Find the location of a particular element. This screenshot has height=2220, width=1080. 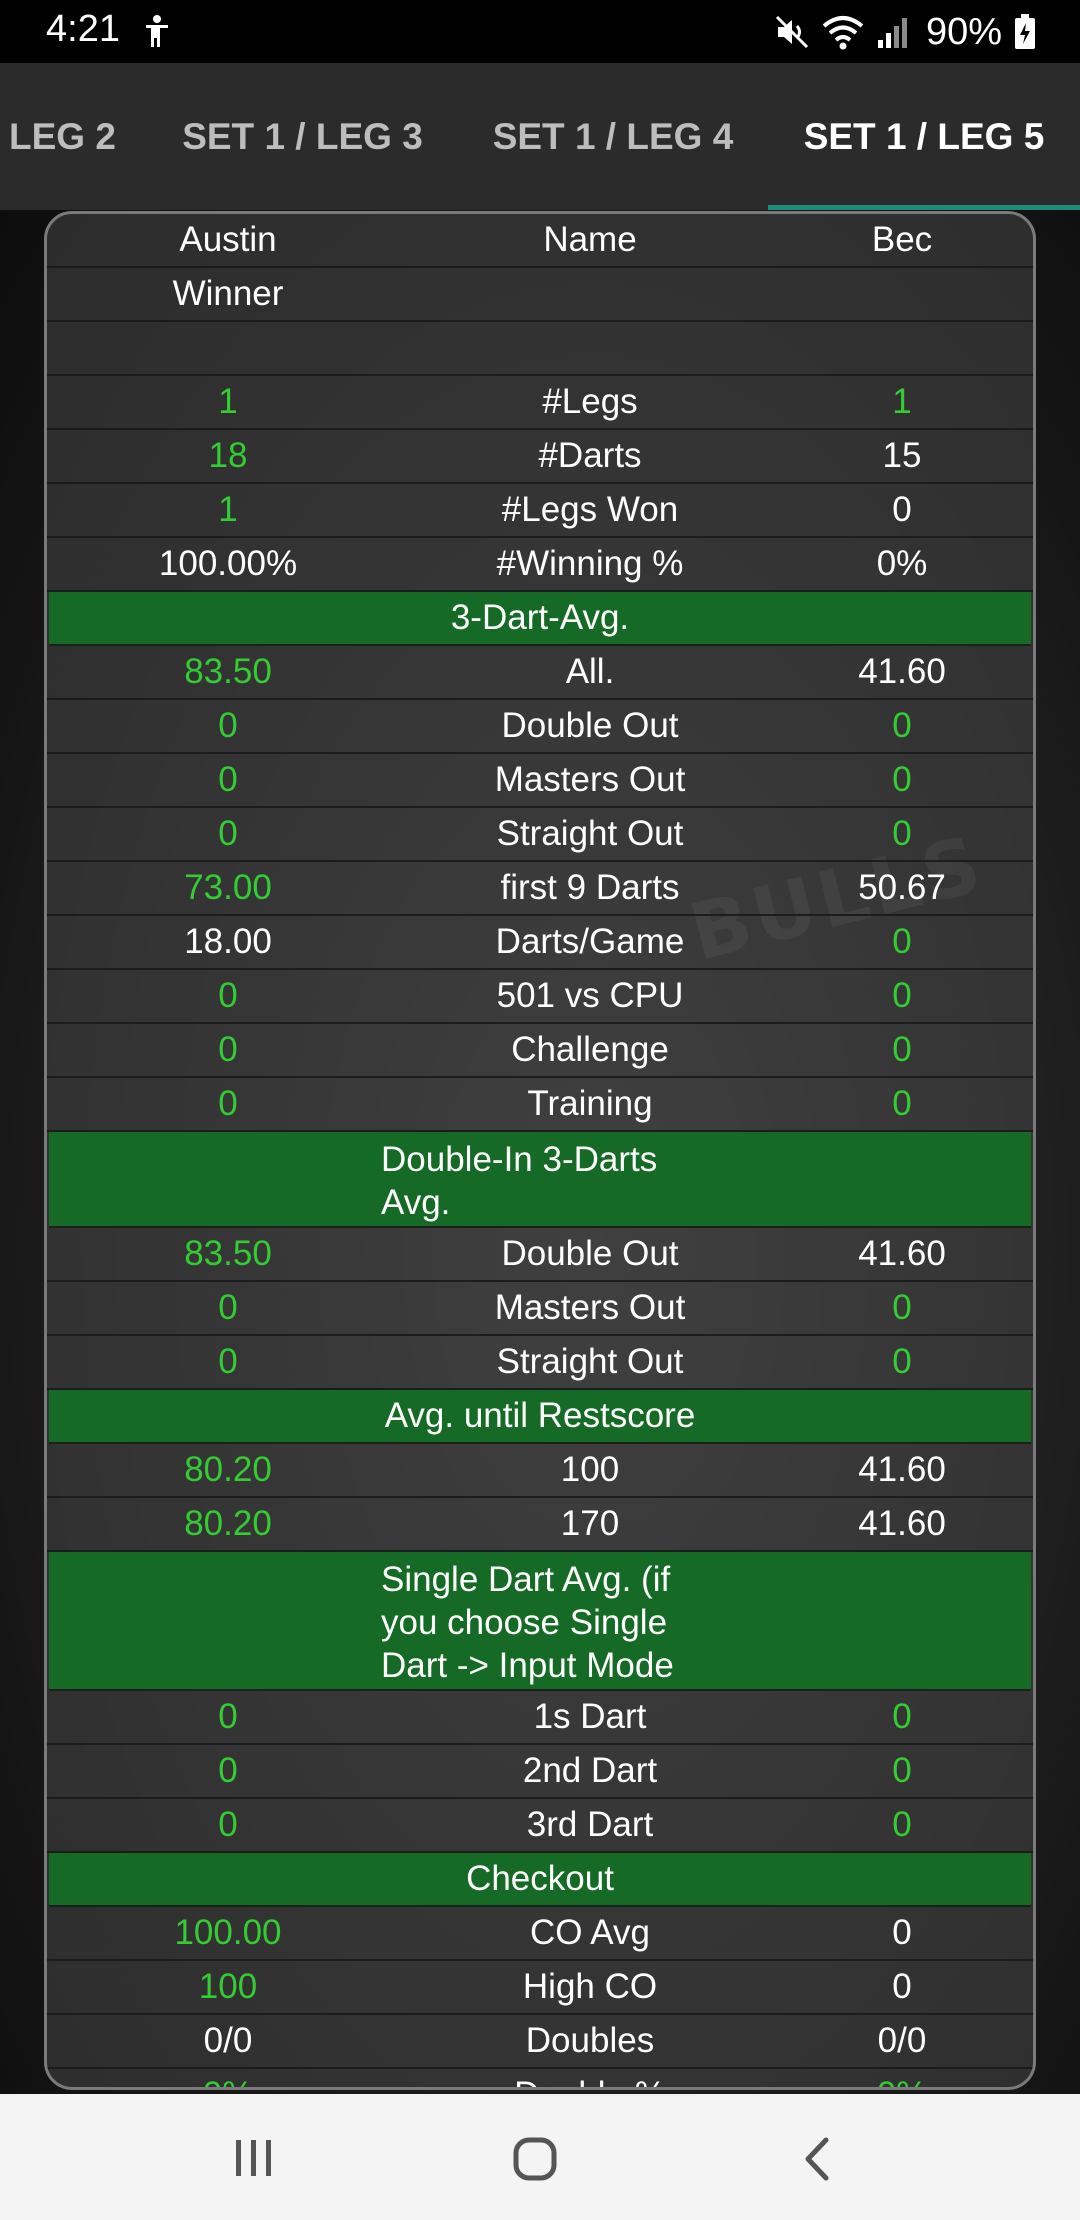

stats-row: 0%Double %0% is located at coordinates (540, 2078).